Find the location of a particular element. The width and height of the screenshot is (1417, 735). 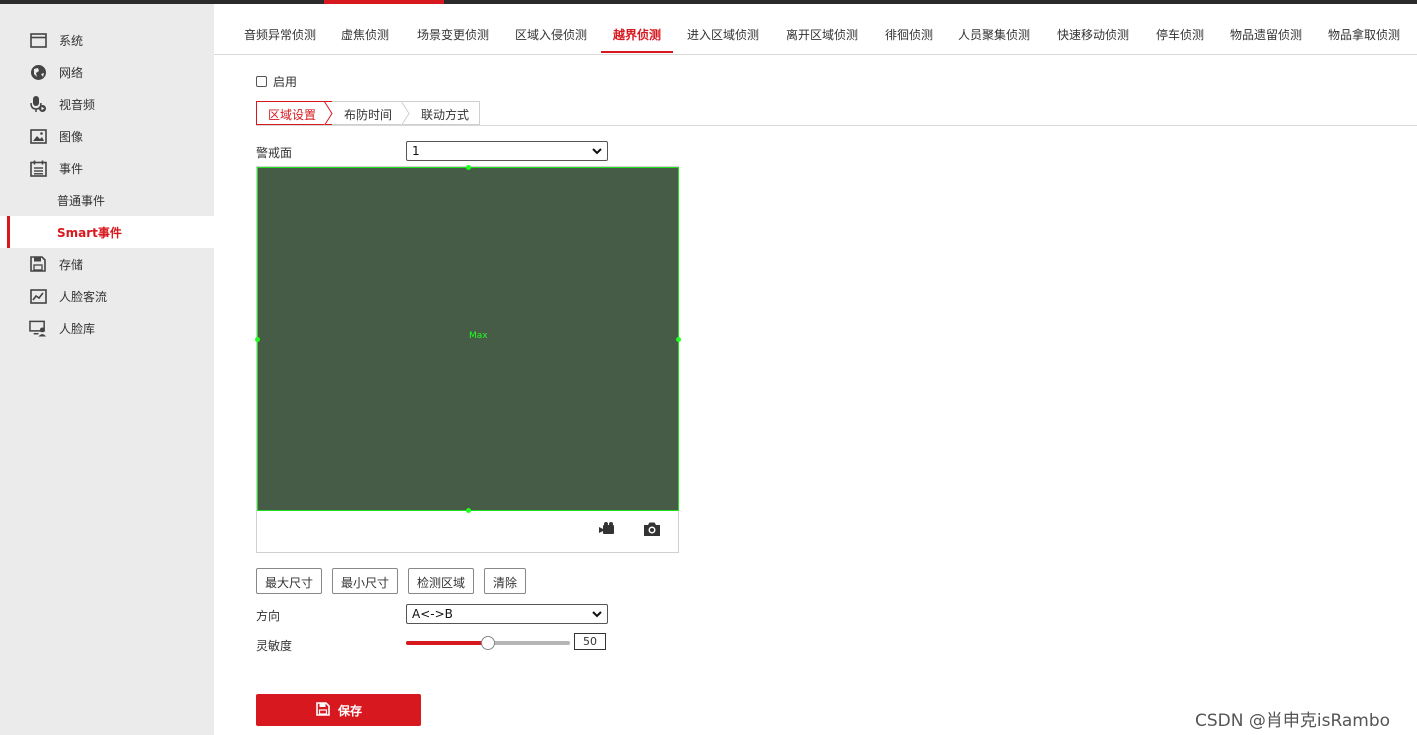

active-tab-underline is located at coordinates (637, 52).